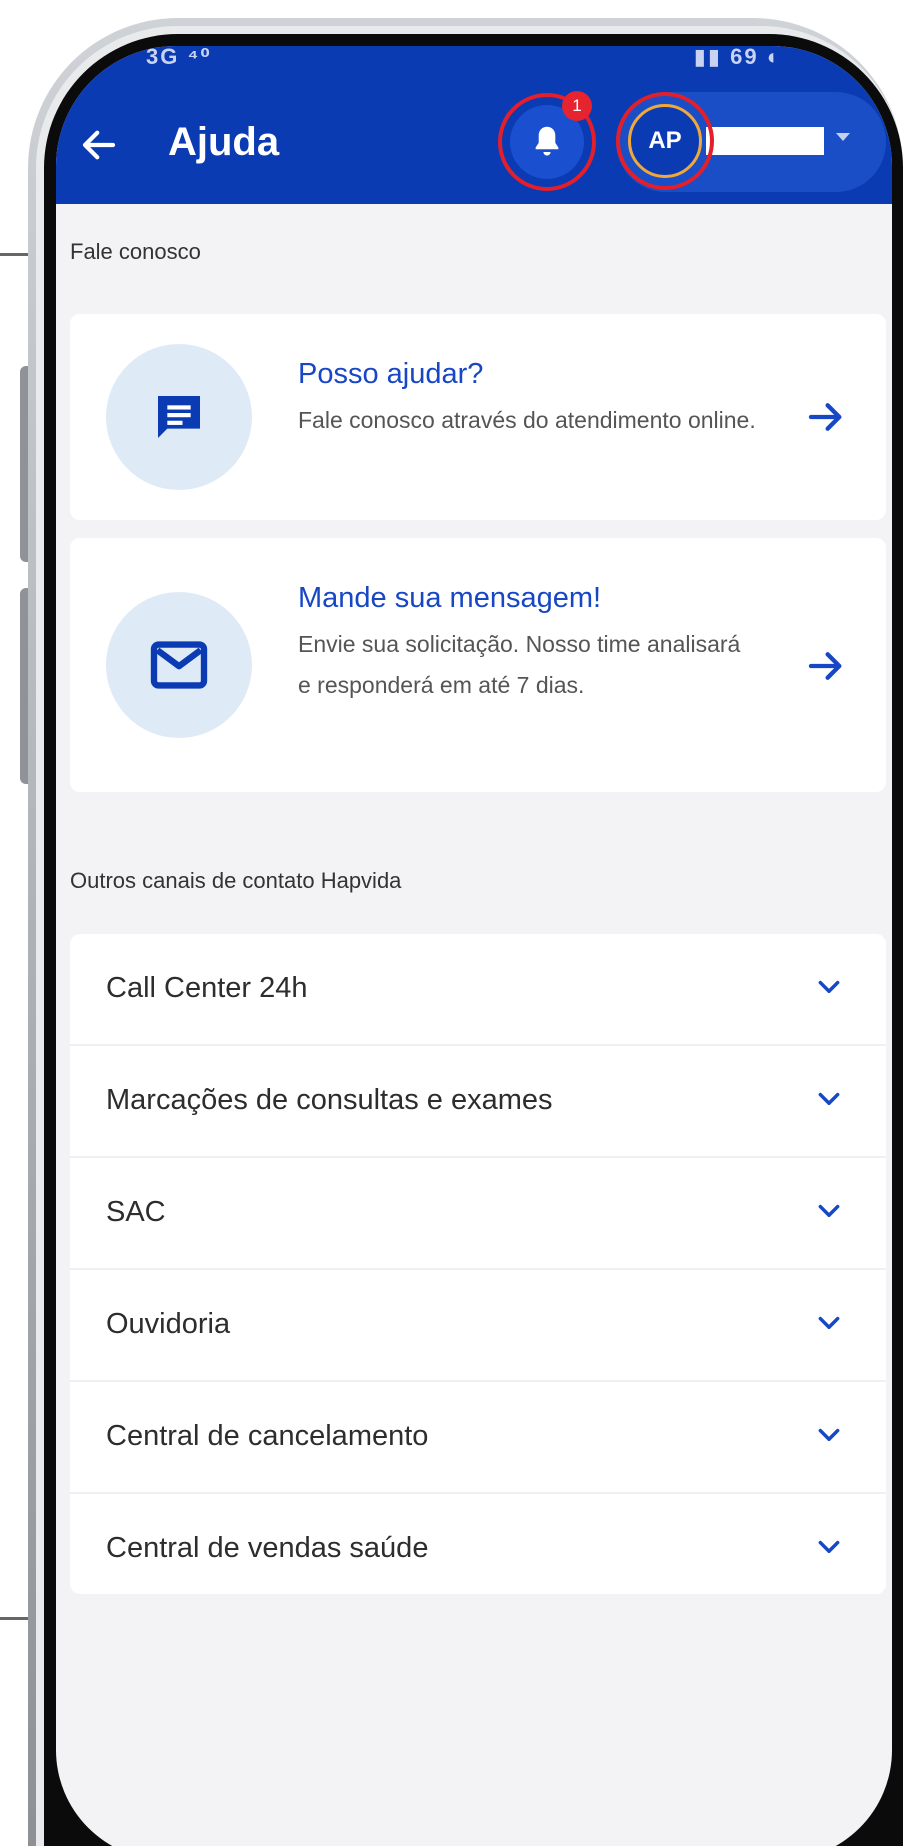 The image size is (903, 1846). What do you see at coordinates (329, 1100) in the screenshot?
I see `list-item-label: Marcações de consultas e exames` at bounding box center [329, 1100].